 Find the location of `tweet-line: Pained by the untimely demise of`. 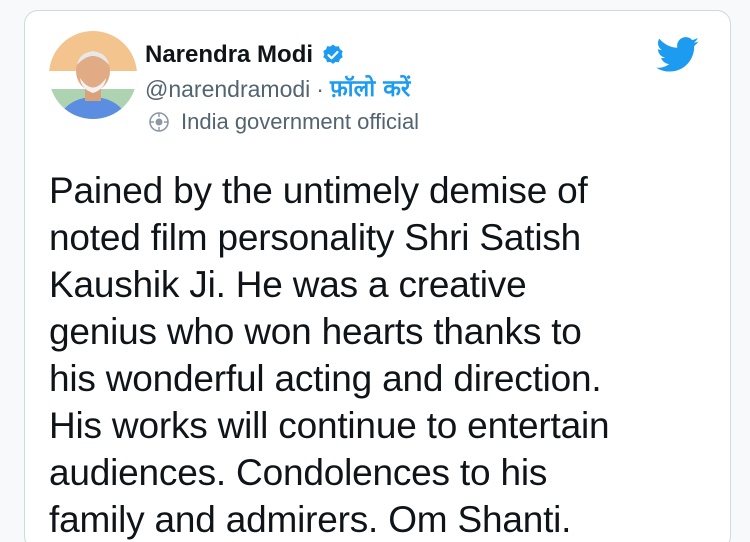

tweet-line: Pained by the untimely demise of is located at coordinates (318, 190).